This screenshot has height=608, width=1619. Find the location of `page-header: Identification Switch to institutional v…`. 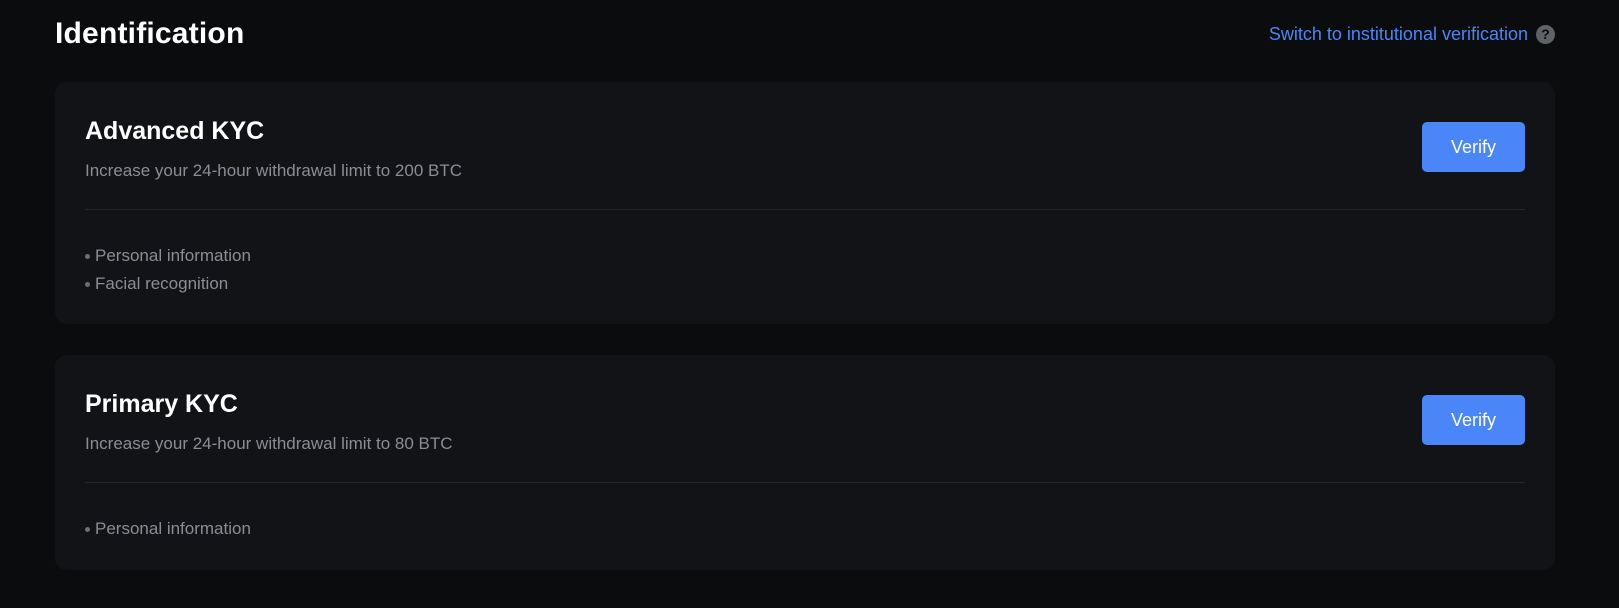

page-header: Identification Switch to institutional v… is located at coordinates (805, 34).